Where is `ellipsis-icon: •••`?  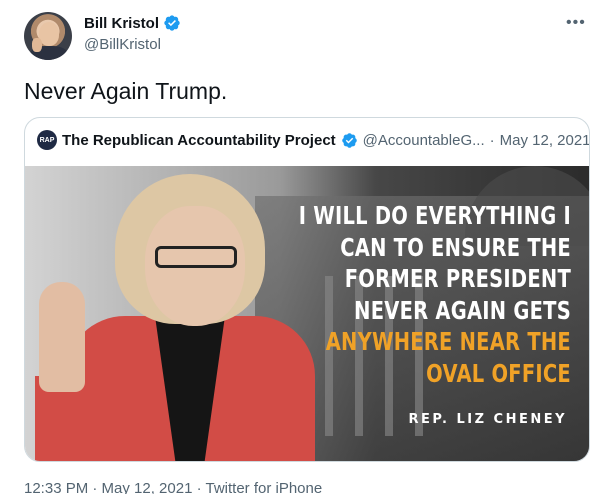
ellipsis-icon: ••• is located at coordinates (576, 23).